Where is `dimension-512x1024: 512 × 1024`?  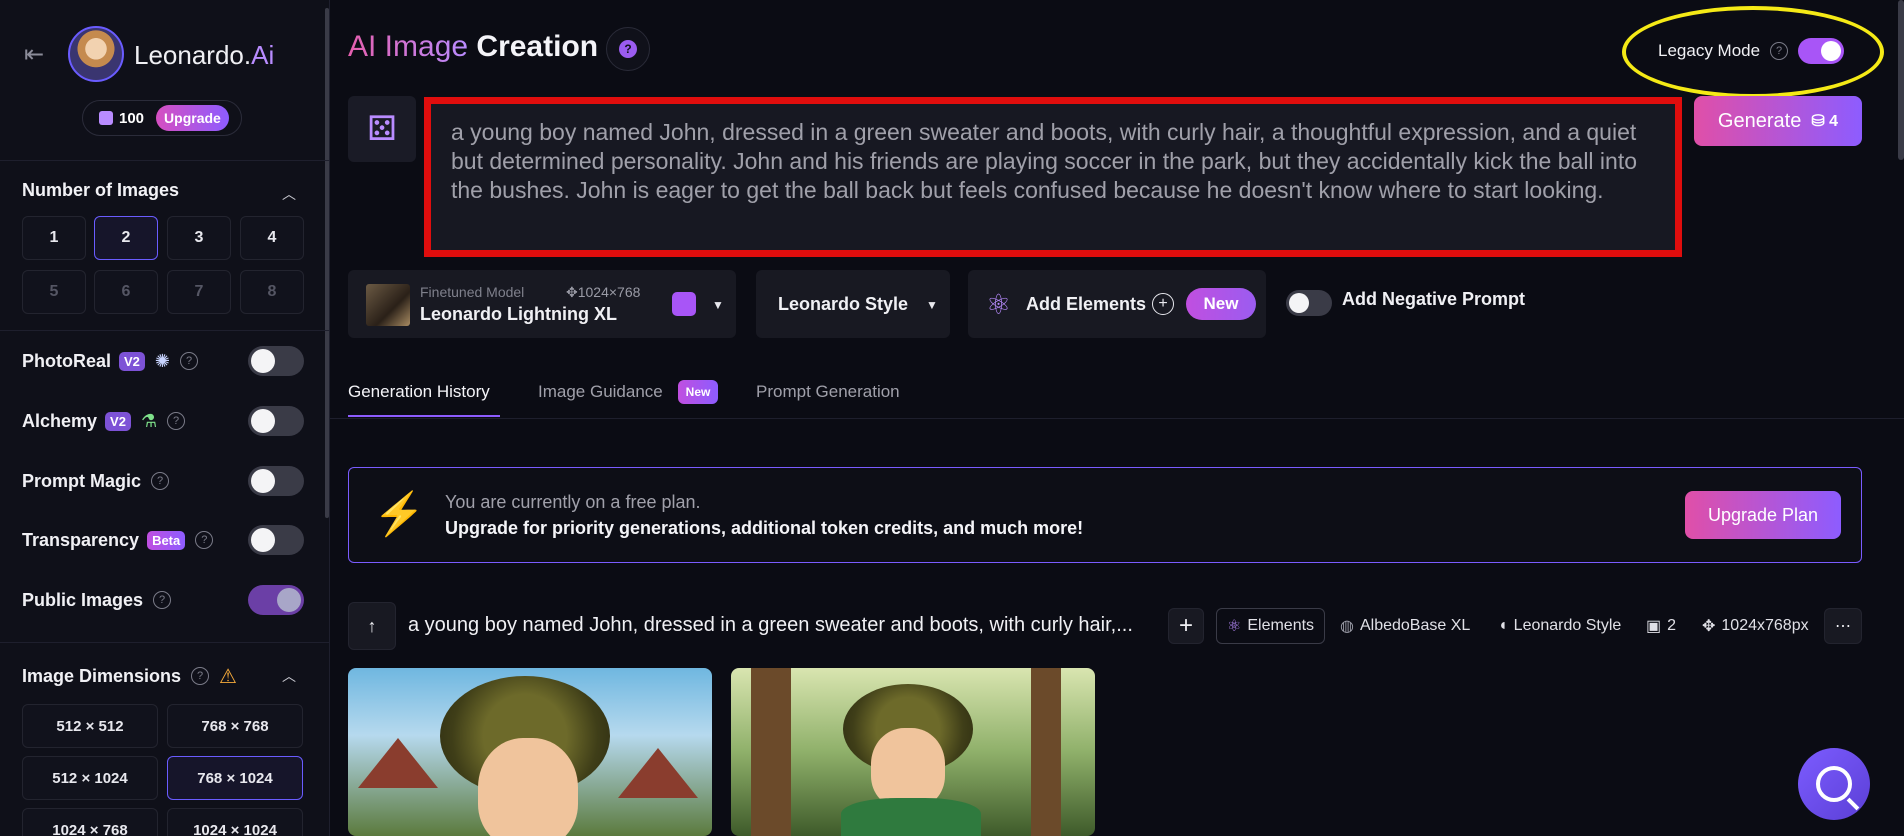
dimension-512x1024: 512 × 1024 is located at coordinates (90, 778).